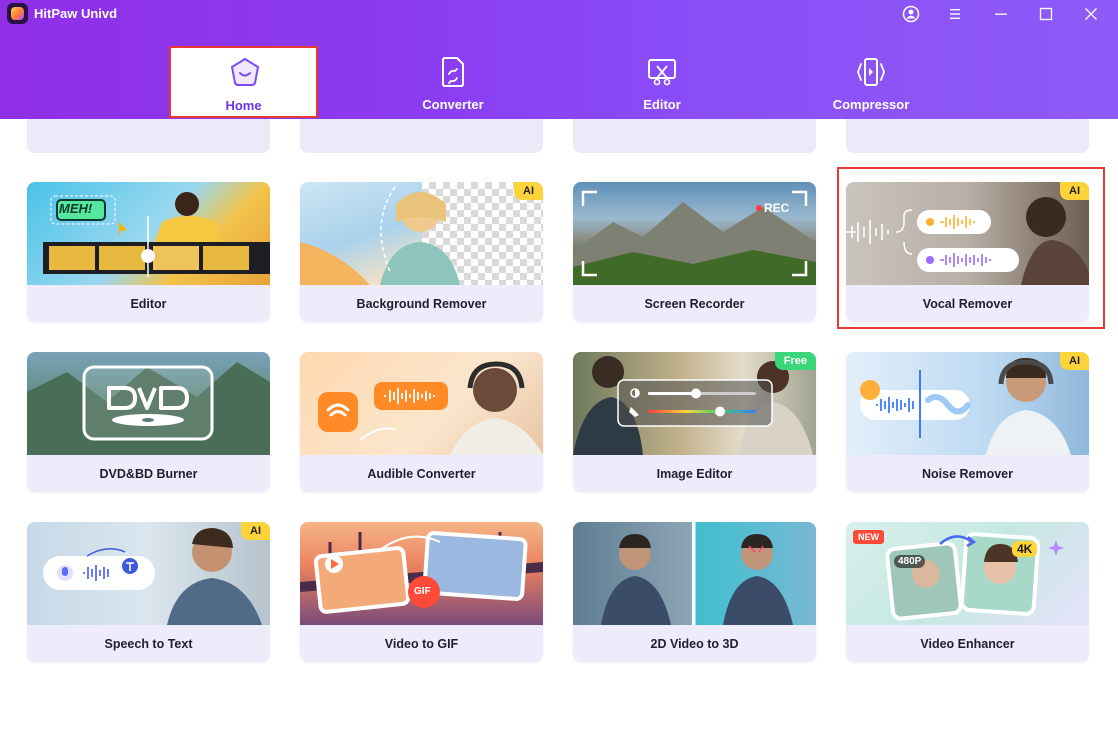 The width and height of the screenshot is (1118, 732). Describe the element at coordinates (694, 233) in the screenshot. I see `screen-recorder-thumbnail: REC` at that location.